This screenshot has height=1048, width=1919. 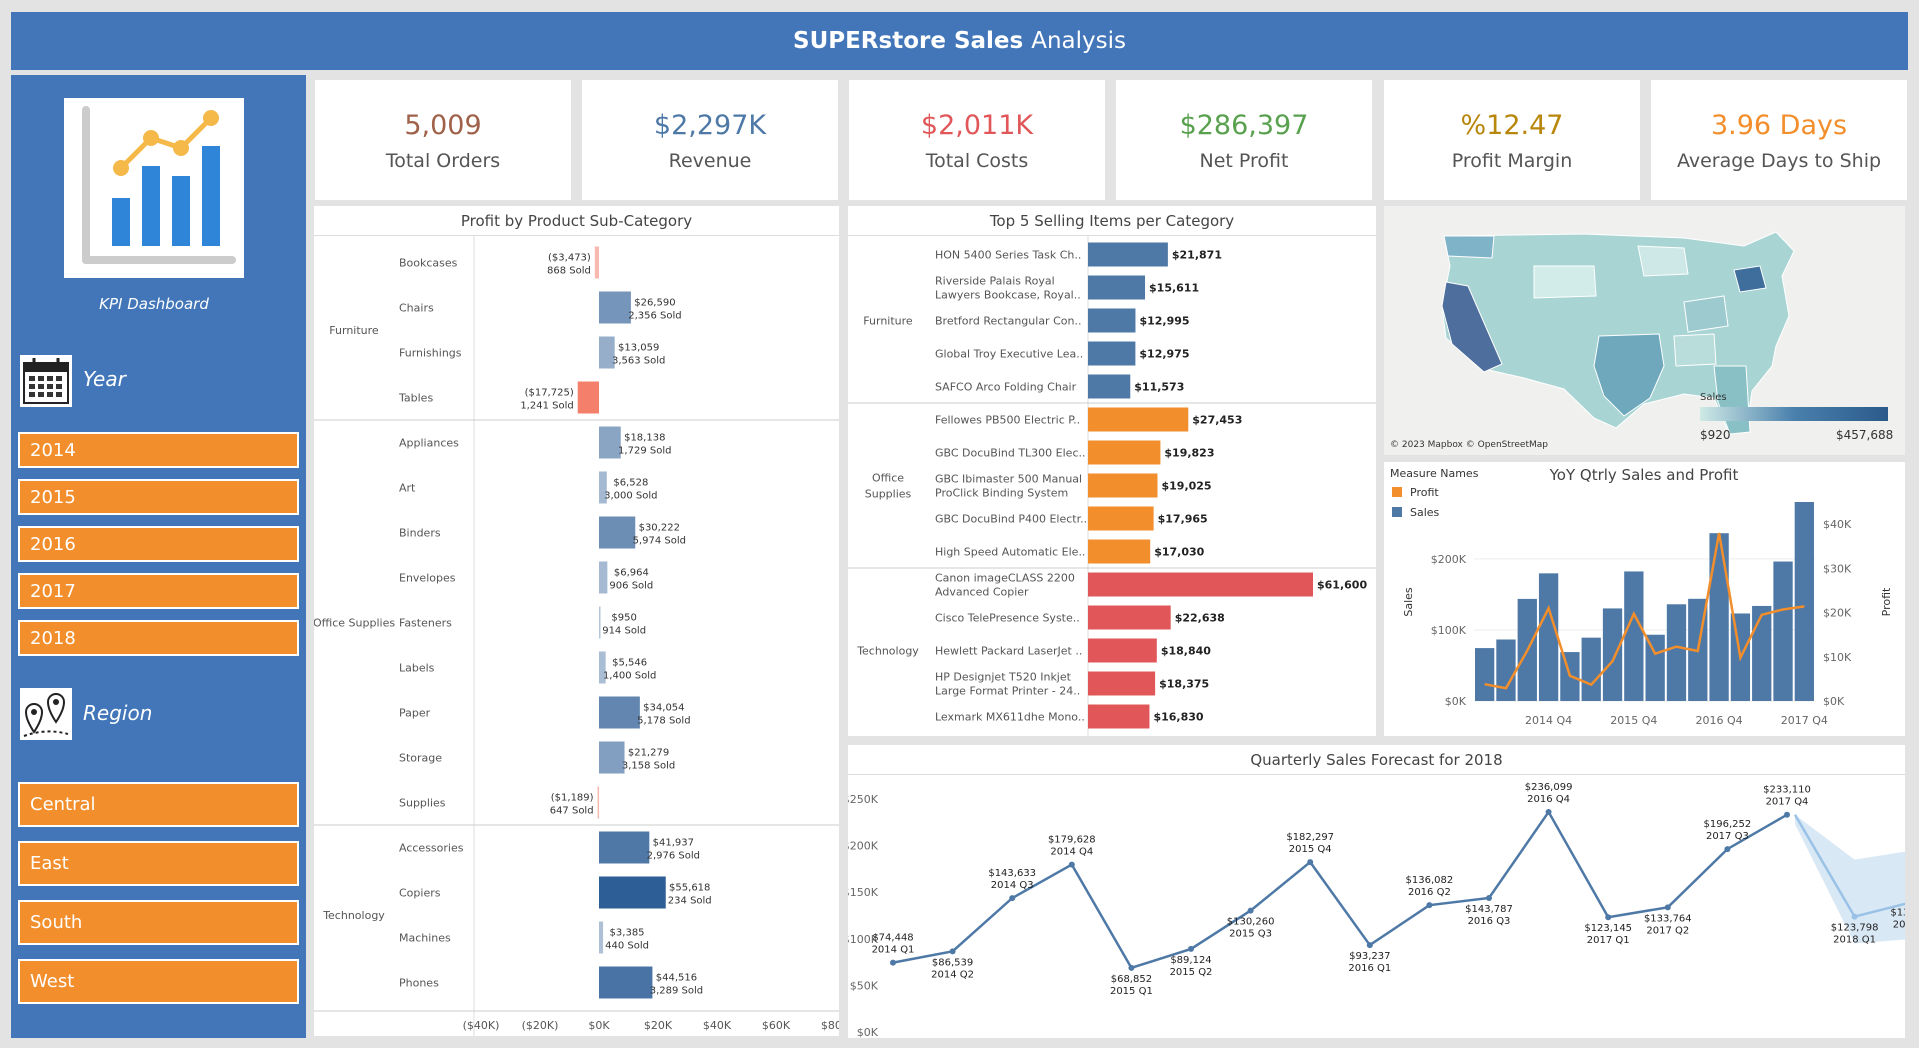 What do you see at coordinates (1548, 720) in the screenshot?
I see `x-tick-label: 2014 Q4` at bounding box center [1548, 720].